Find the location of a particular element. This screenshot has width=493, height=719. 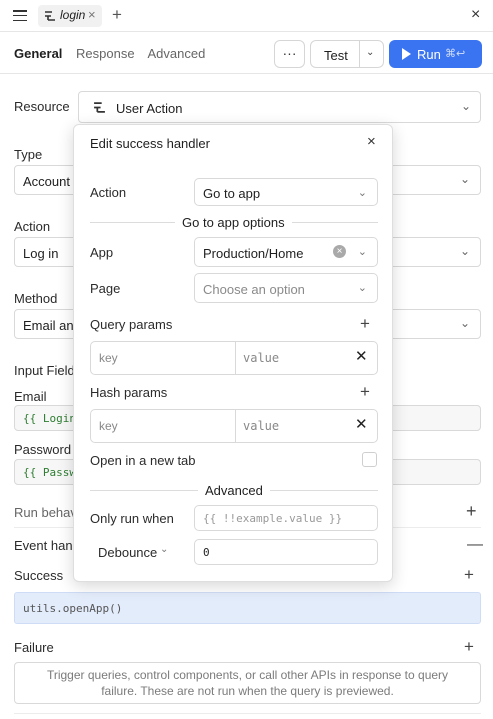

new-tab-icon: + is located at coordinates (117, 15).